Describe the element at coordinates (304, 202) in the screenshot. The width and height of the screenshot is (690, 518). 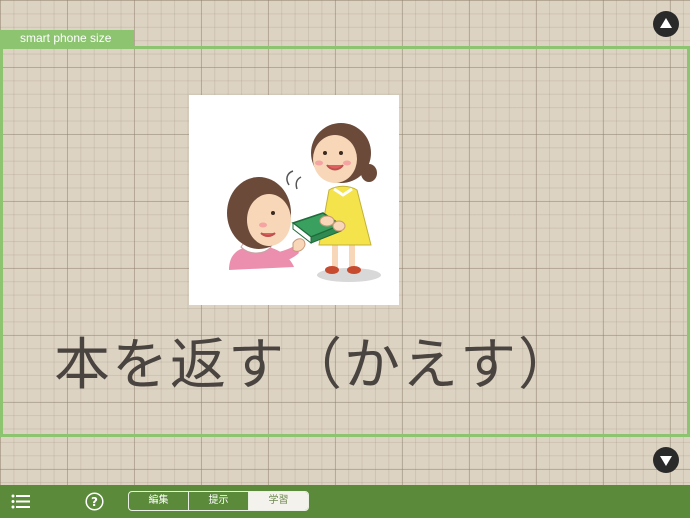
I see `girl-returning-book-illustration` at that location.